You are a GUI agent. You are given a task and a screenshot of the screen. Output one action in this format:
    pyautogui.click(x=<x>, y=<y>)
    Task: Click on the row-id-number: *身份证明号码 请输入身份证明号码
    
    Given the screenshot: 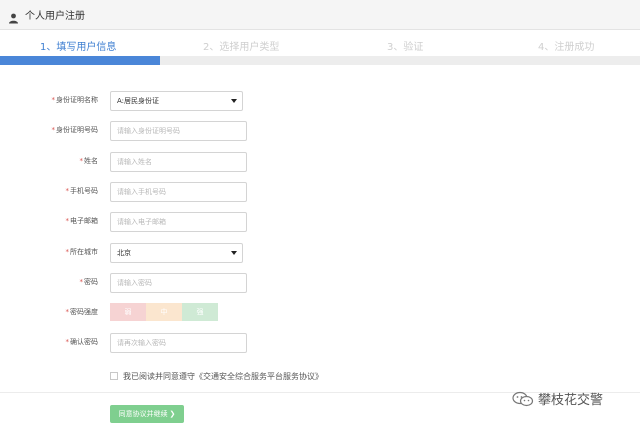 What is the action you would take?
    pyautogui.click(x=320, y=131)
    